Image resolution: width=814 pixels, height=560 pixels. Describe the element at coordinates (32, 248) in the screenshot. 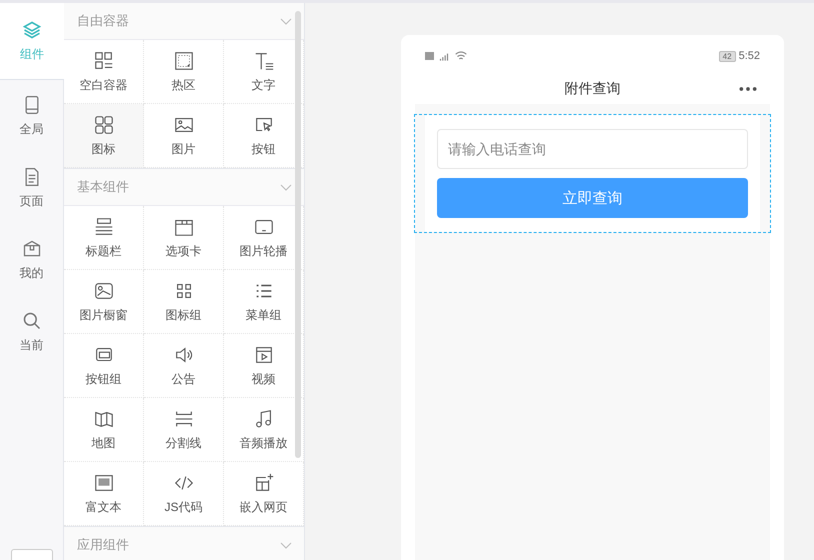

I see `box-icon` at that location.